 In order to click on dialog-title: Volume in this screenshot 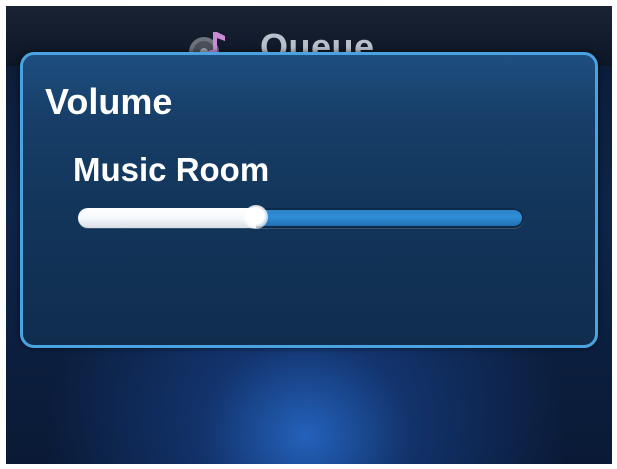, I will do `click(109, 101)`.